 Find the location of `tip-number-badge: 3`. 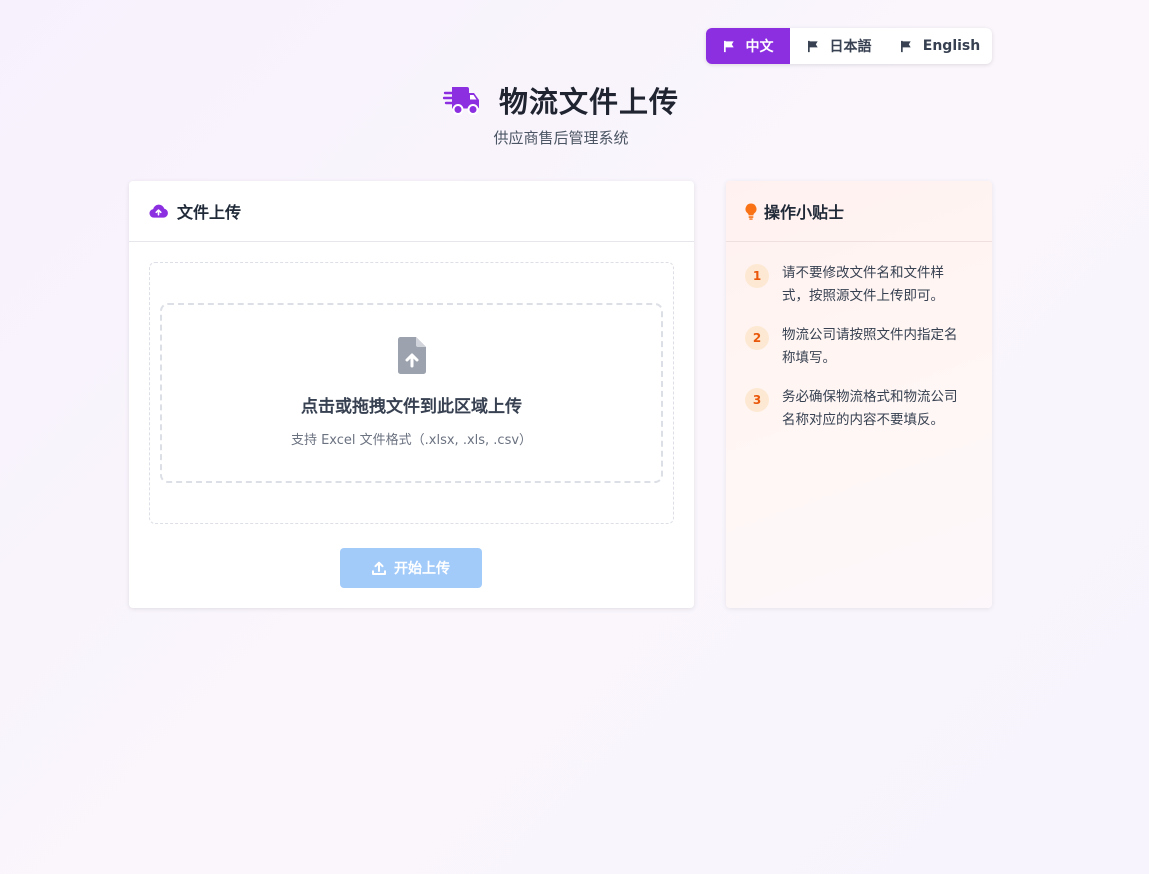

tip-number-badge: 3 is located at coordinates (757, 400).